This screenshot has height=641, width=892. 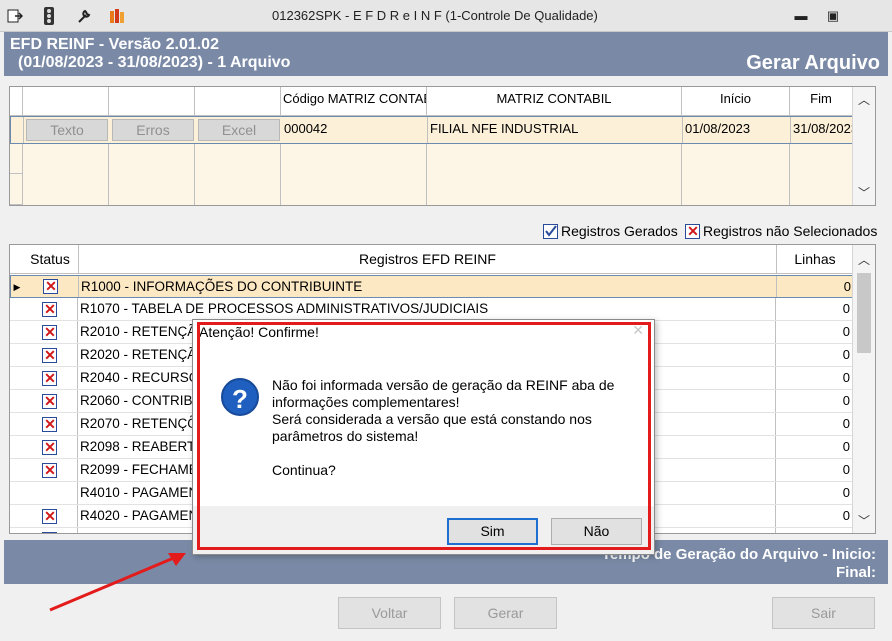 I want to click on col-codigo-matriz: Código MATRIZ CONTABIL, so click(x=354, y=101).